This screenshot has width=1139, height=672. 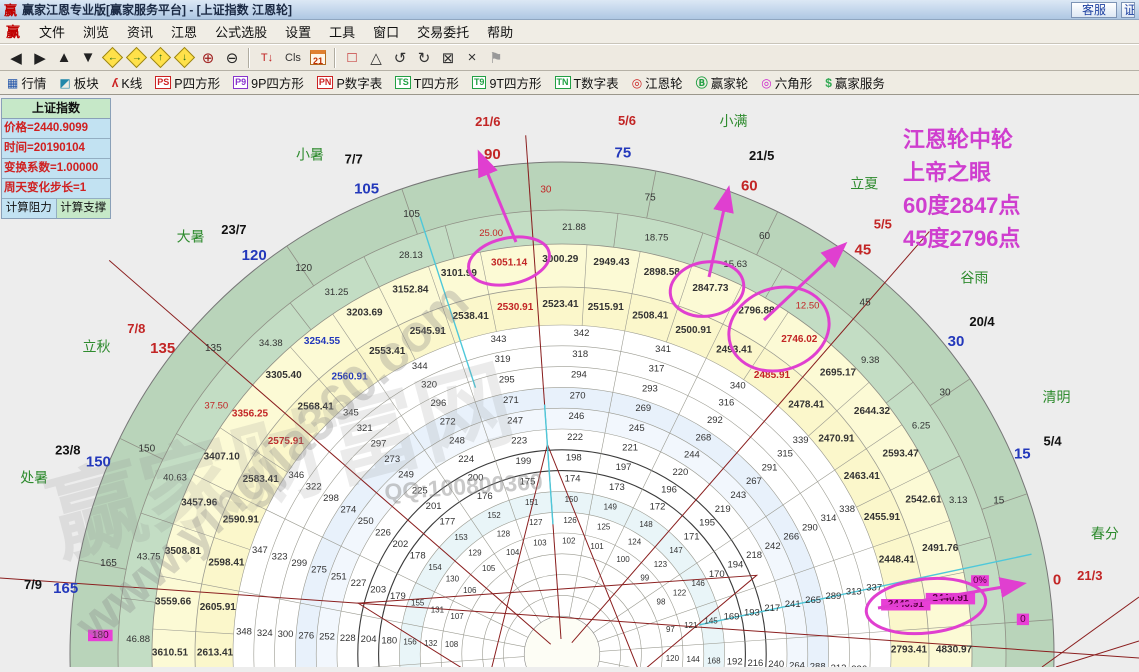 I want to click on wheel-value-label: 199, so click(x=523, y=461).